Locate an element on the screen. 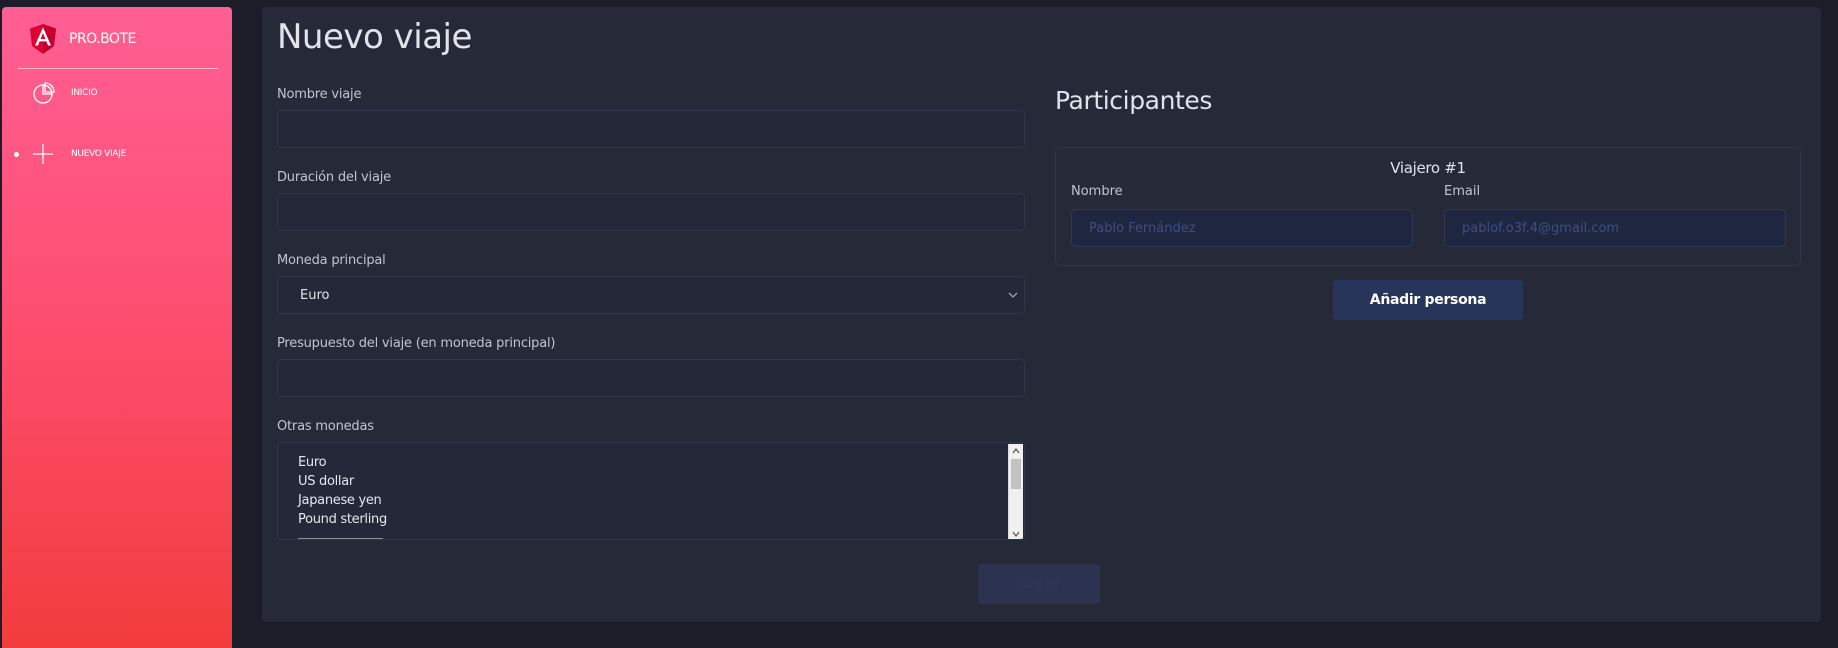 The height and width of the screenshot is (648, 1838). duration-label: Duración del viaje is located at coordinates (334, 177).